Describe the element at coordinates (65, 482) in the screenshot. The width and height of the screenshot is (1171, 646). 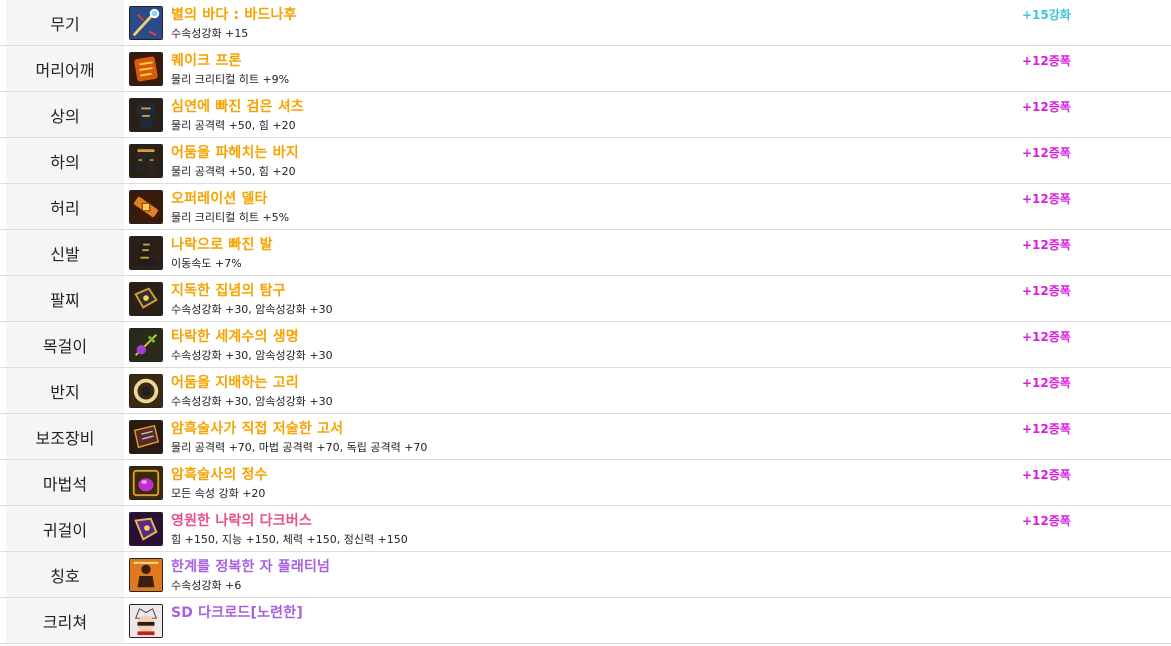
I see `slot-label: 마법석` at that location.